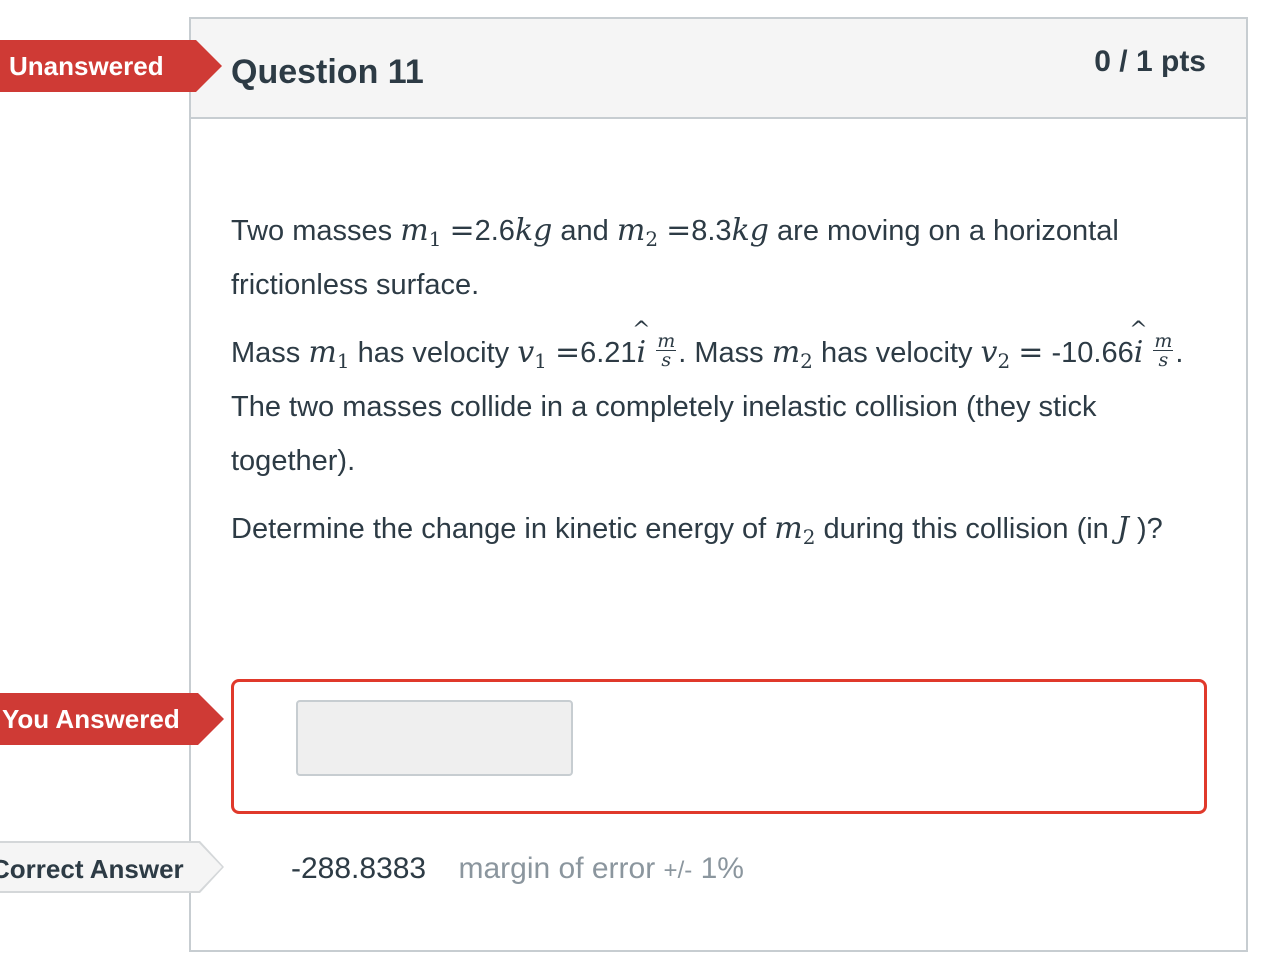 This screenshot has width=1276, height=958. I want to click on v2-value: -10.66, so click(1092, 353).